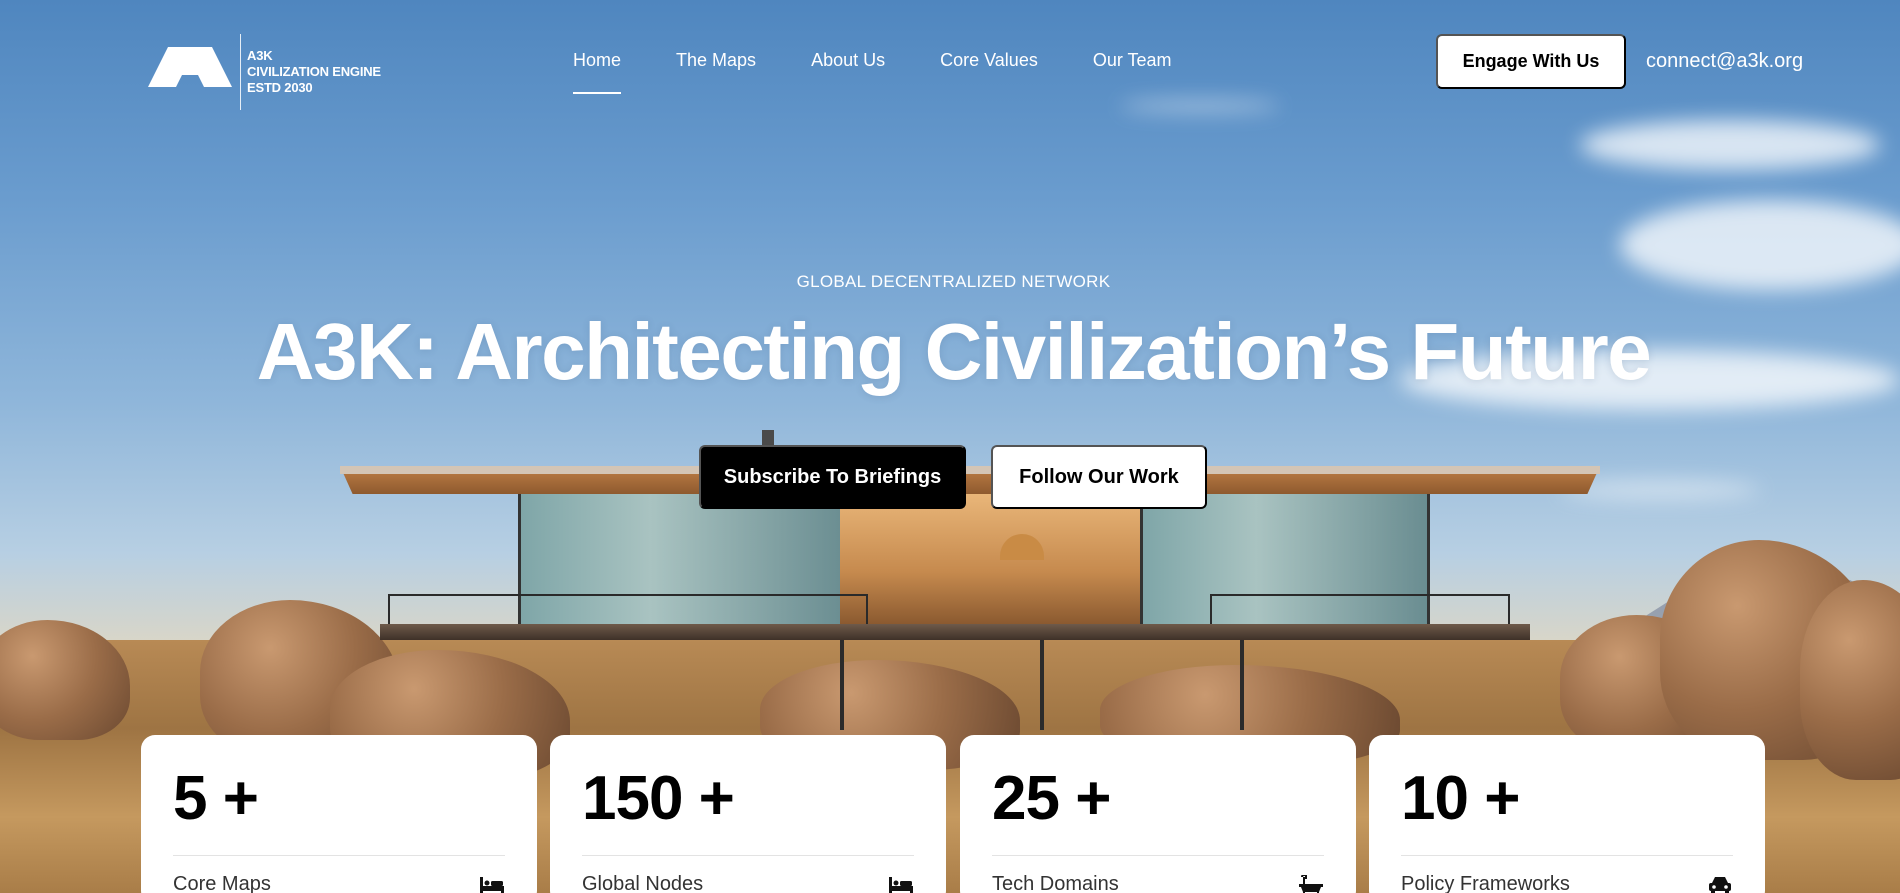 Image resolution: width=1900 pixels, height=893 pixels. Describe the element at coordinates (1567, 814) in the screenshot. I see `stat-card-policy-frameworks: 10 + Policy Frameworks` at that location.